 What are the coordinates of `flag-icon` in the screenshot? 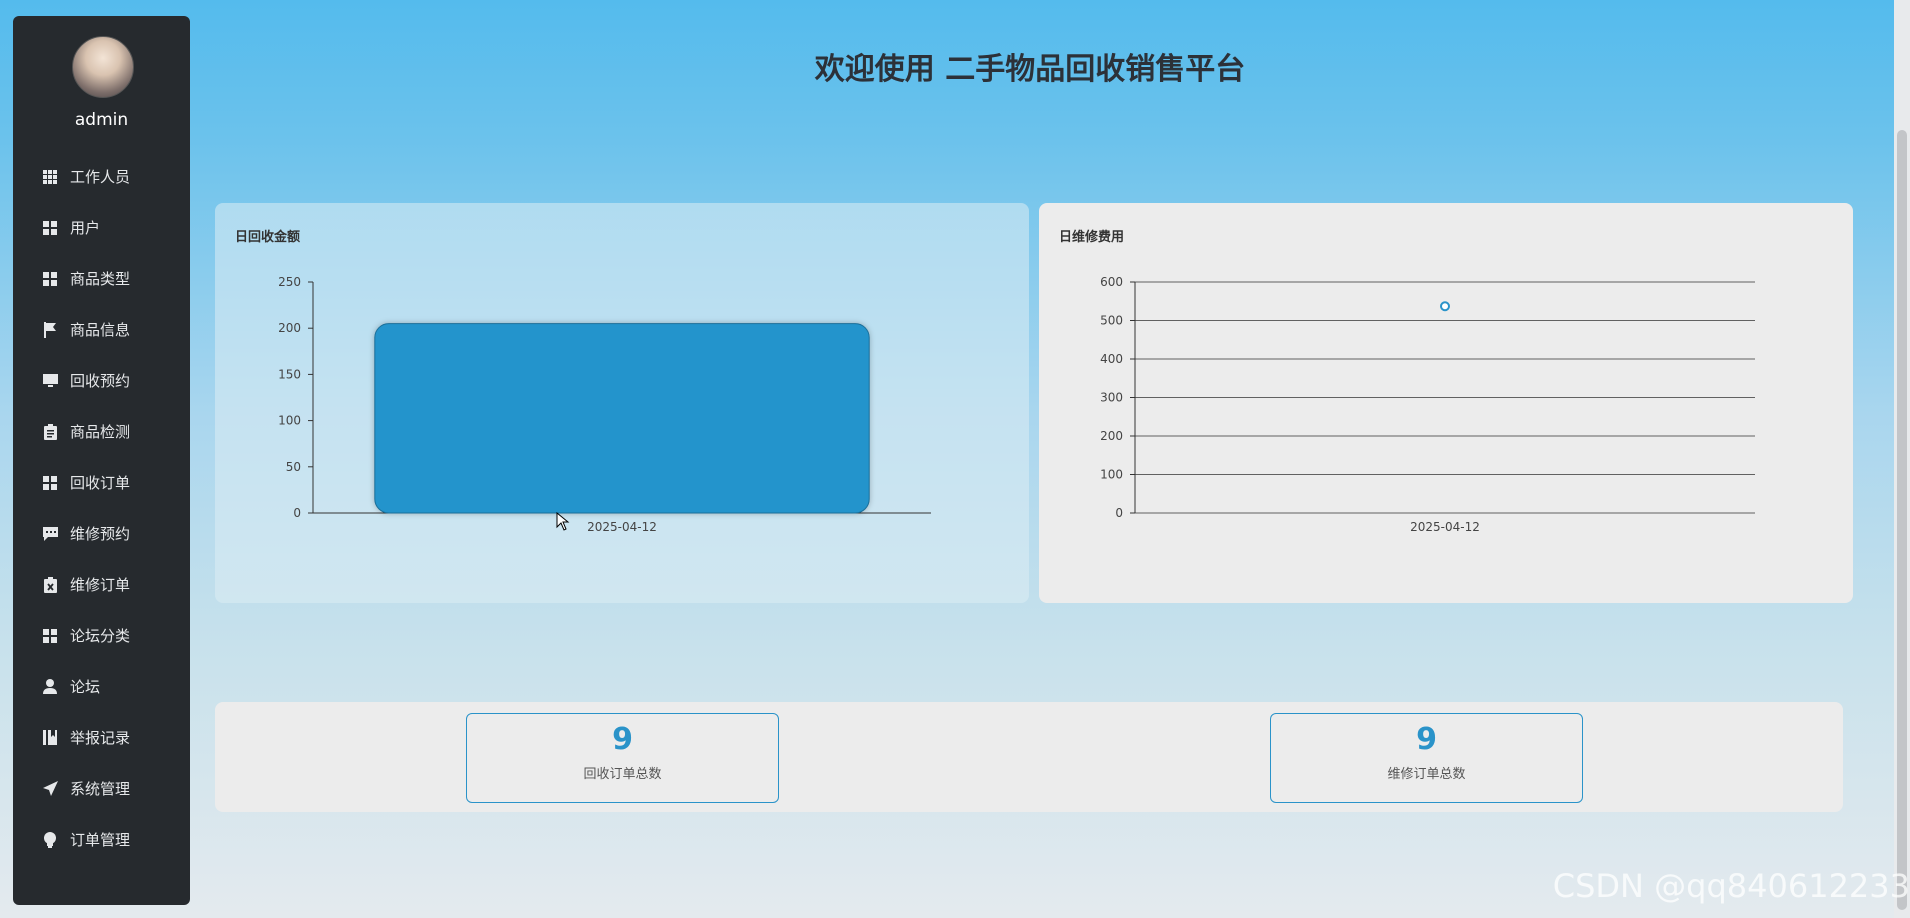 It's located at (50, 329).